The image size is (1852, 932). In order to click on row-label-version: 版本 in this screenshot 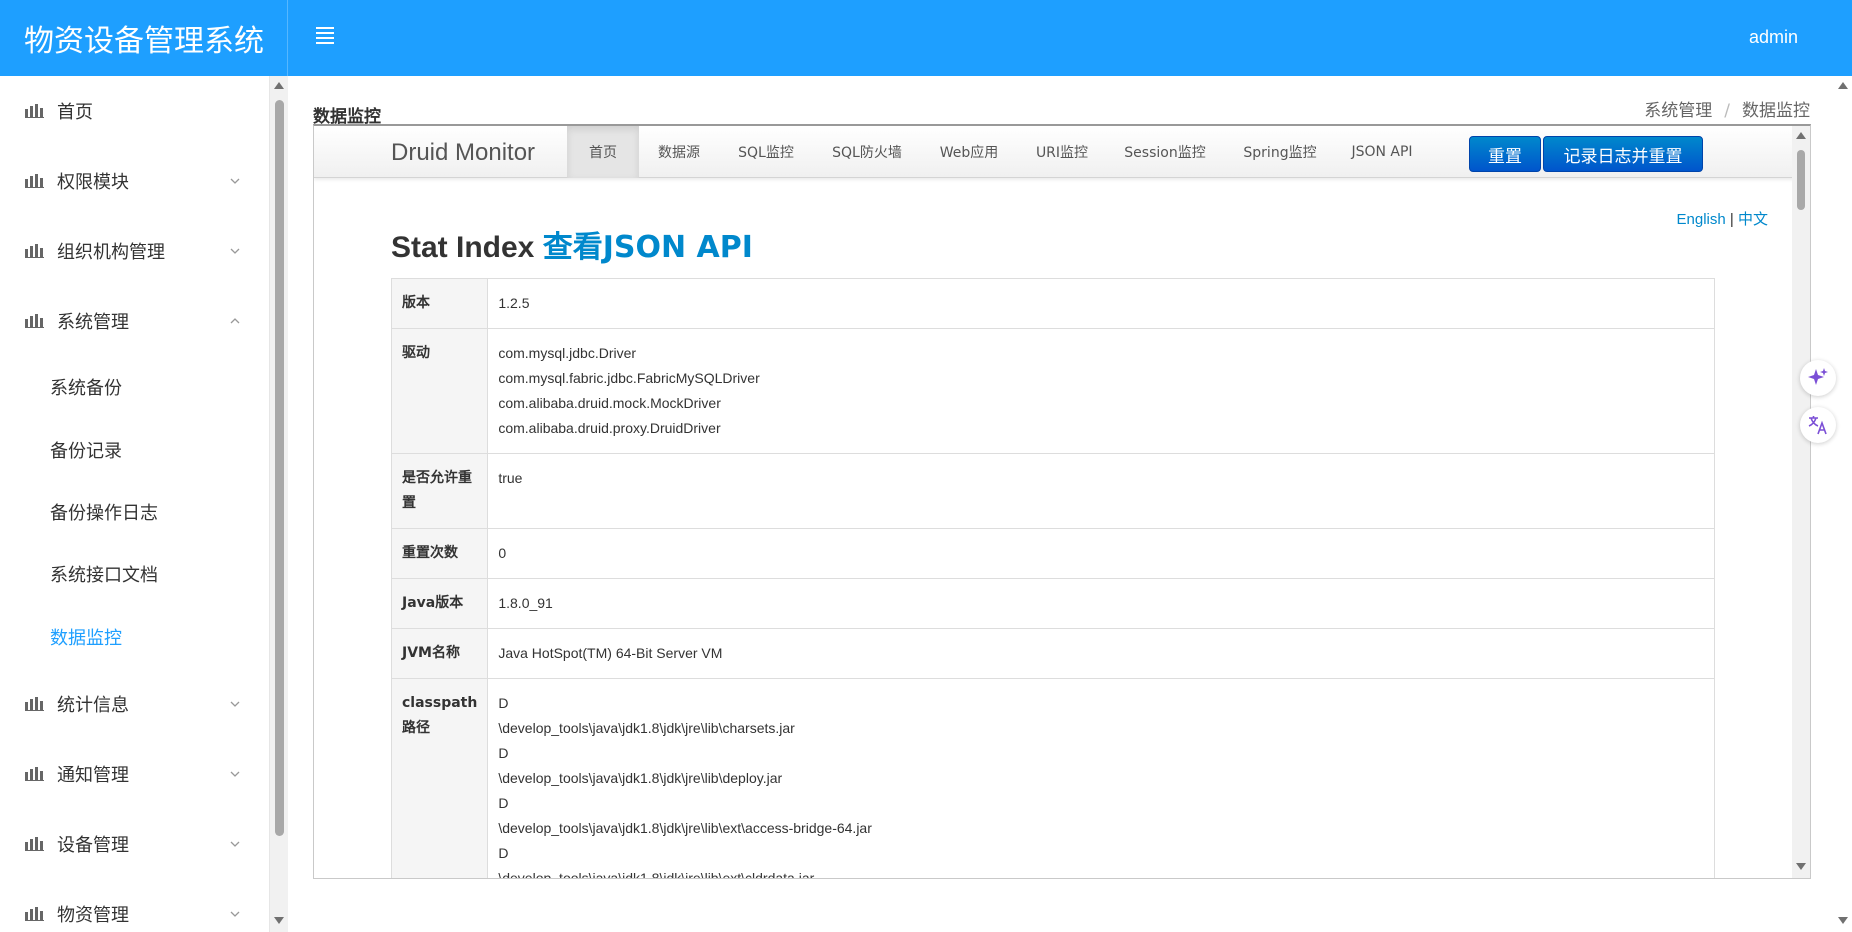, I will do `click(439, 303)`.